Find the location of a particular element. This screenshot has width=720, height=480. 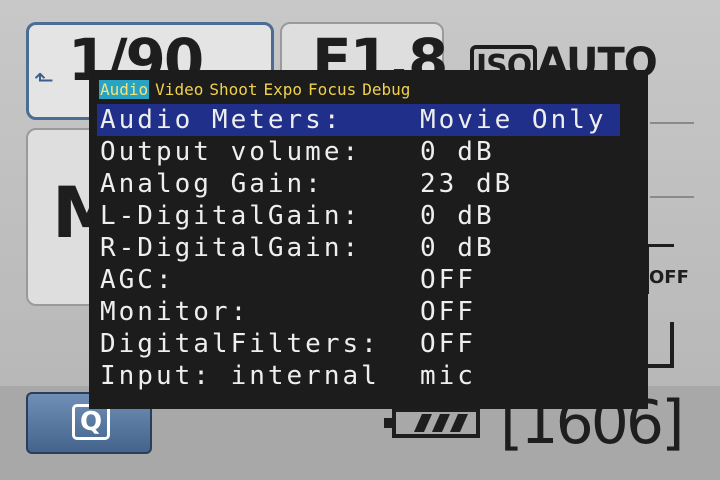

tab-shoot: Shoot is located at coordinates (233, 89).